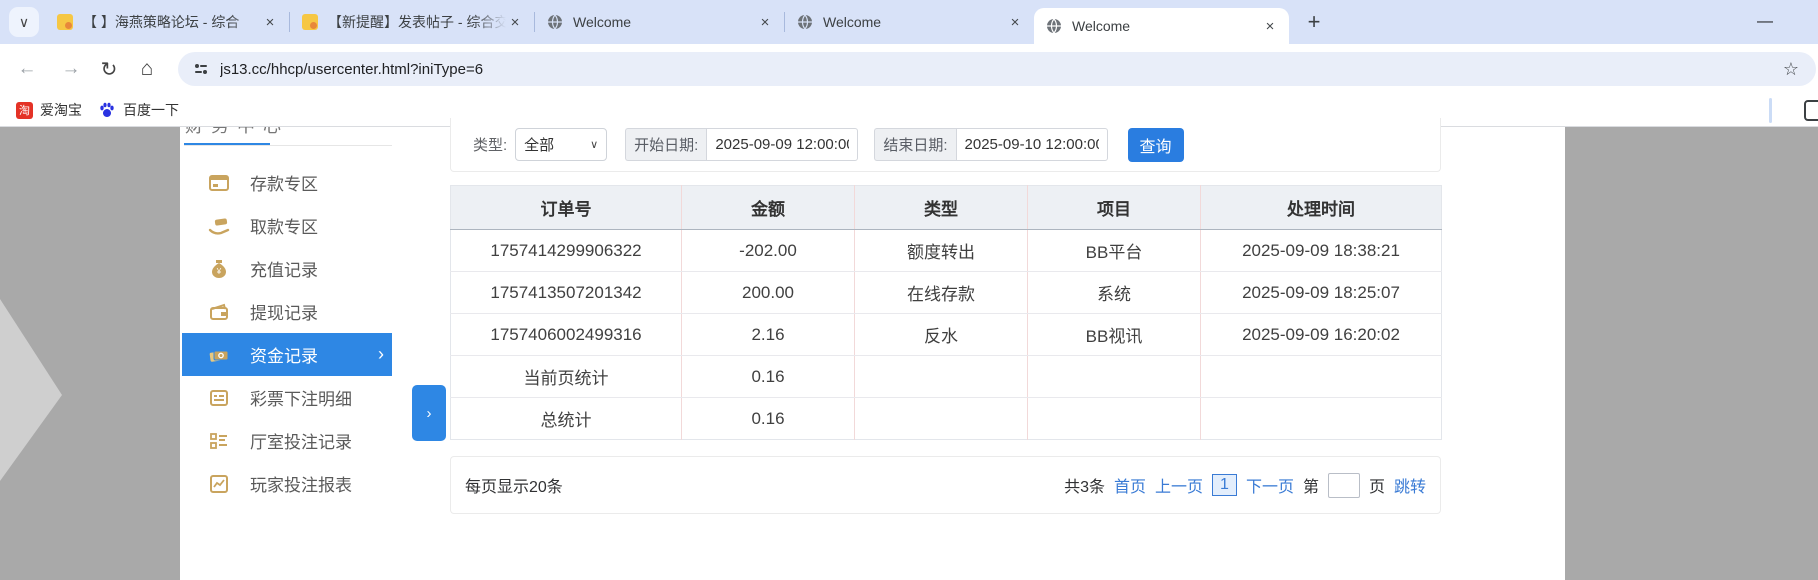 This screenshot has width=1818, height=580. Describe the element at coordinates (566, 376) in the screenshot. I see `cell-summary-label: 当前页统计` at that location.